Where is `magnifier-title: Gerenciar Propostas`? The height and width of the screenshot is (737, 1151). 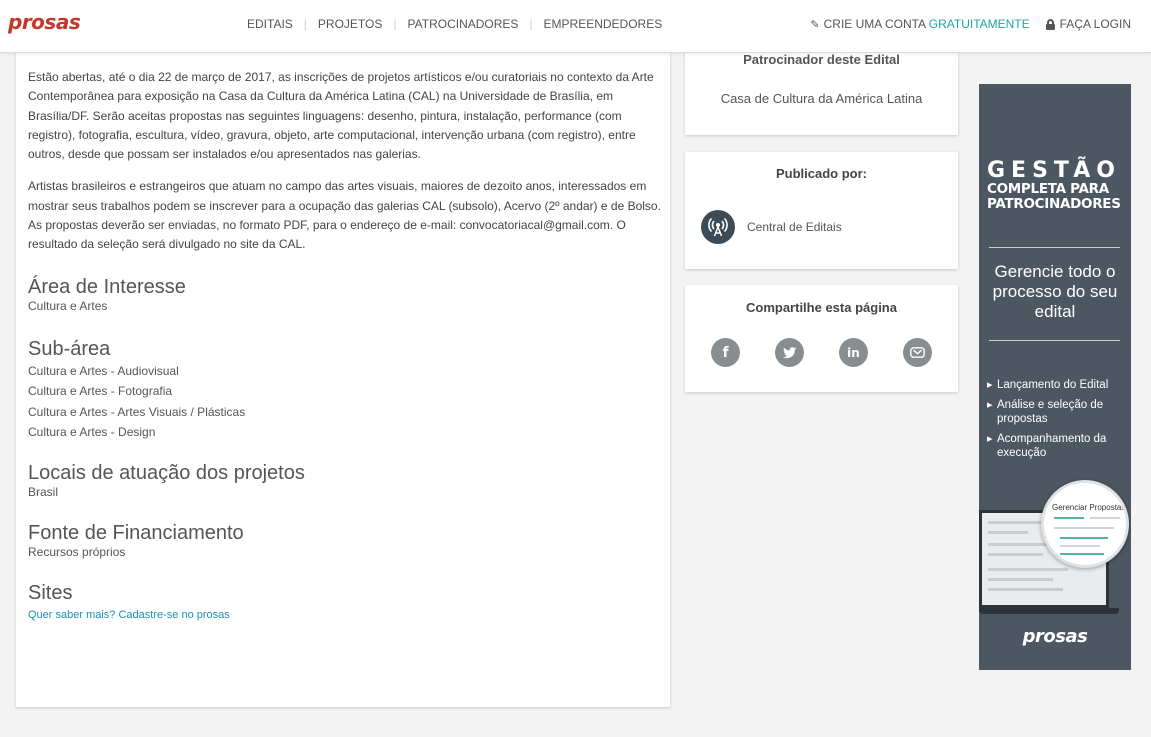 magnifier-title: Gerenciar Propostas is located at coordinates (1089, 507).